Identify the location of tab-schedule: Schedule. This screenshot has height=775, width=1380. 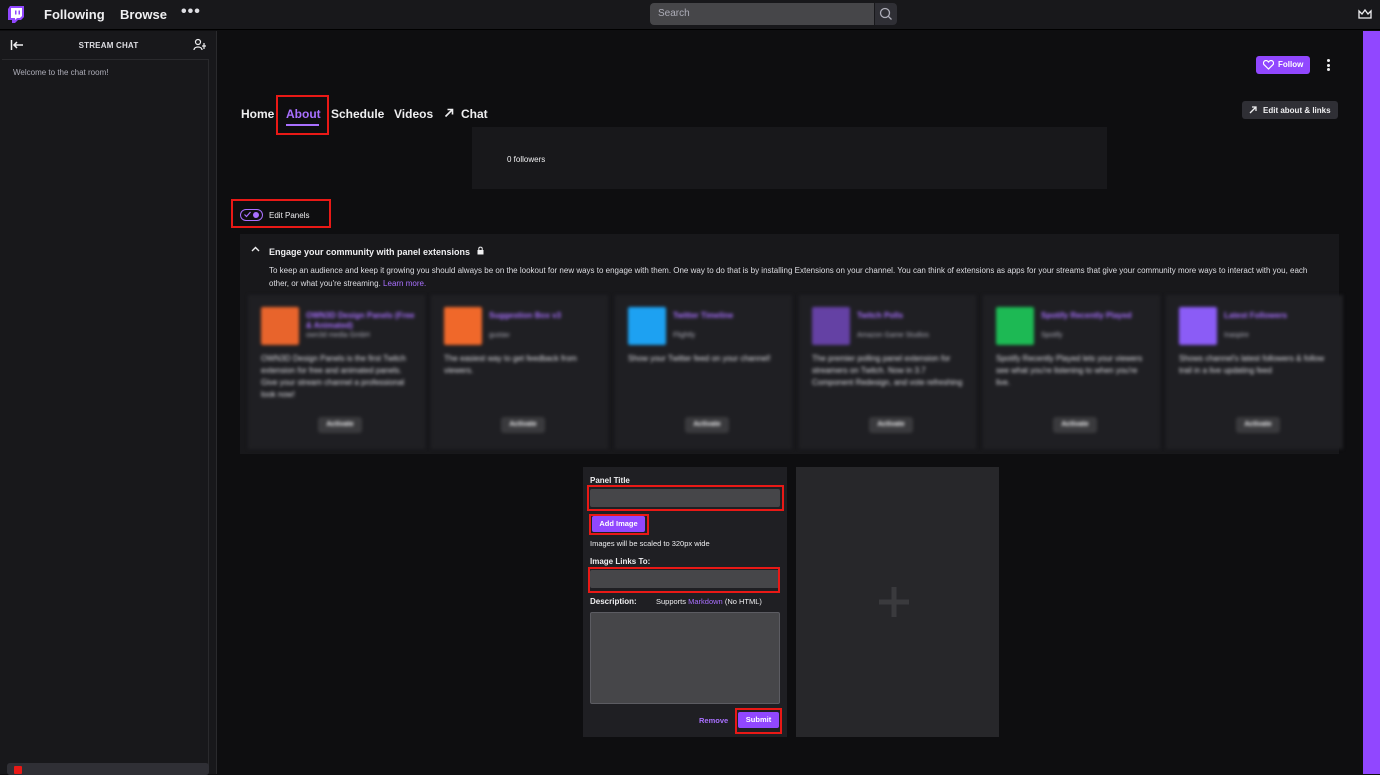
(357, 114).